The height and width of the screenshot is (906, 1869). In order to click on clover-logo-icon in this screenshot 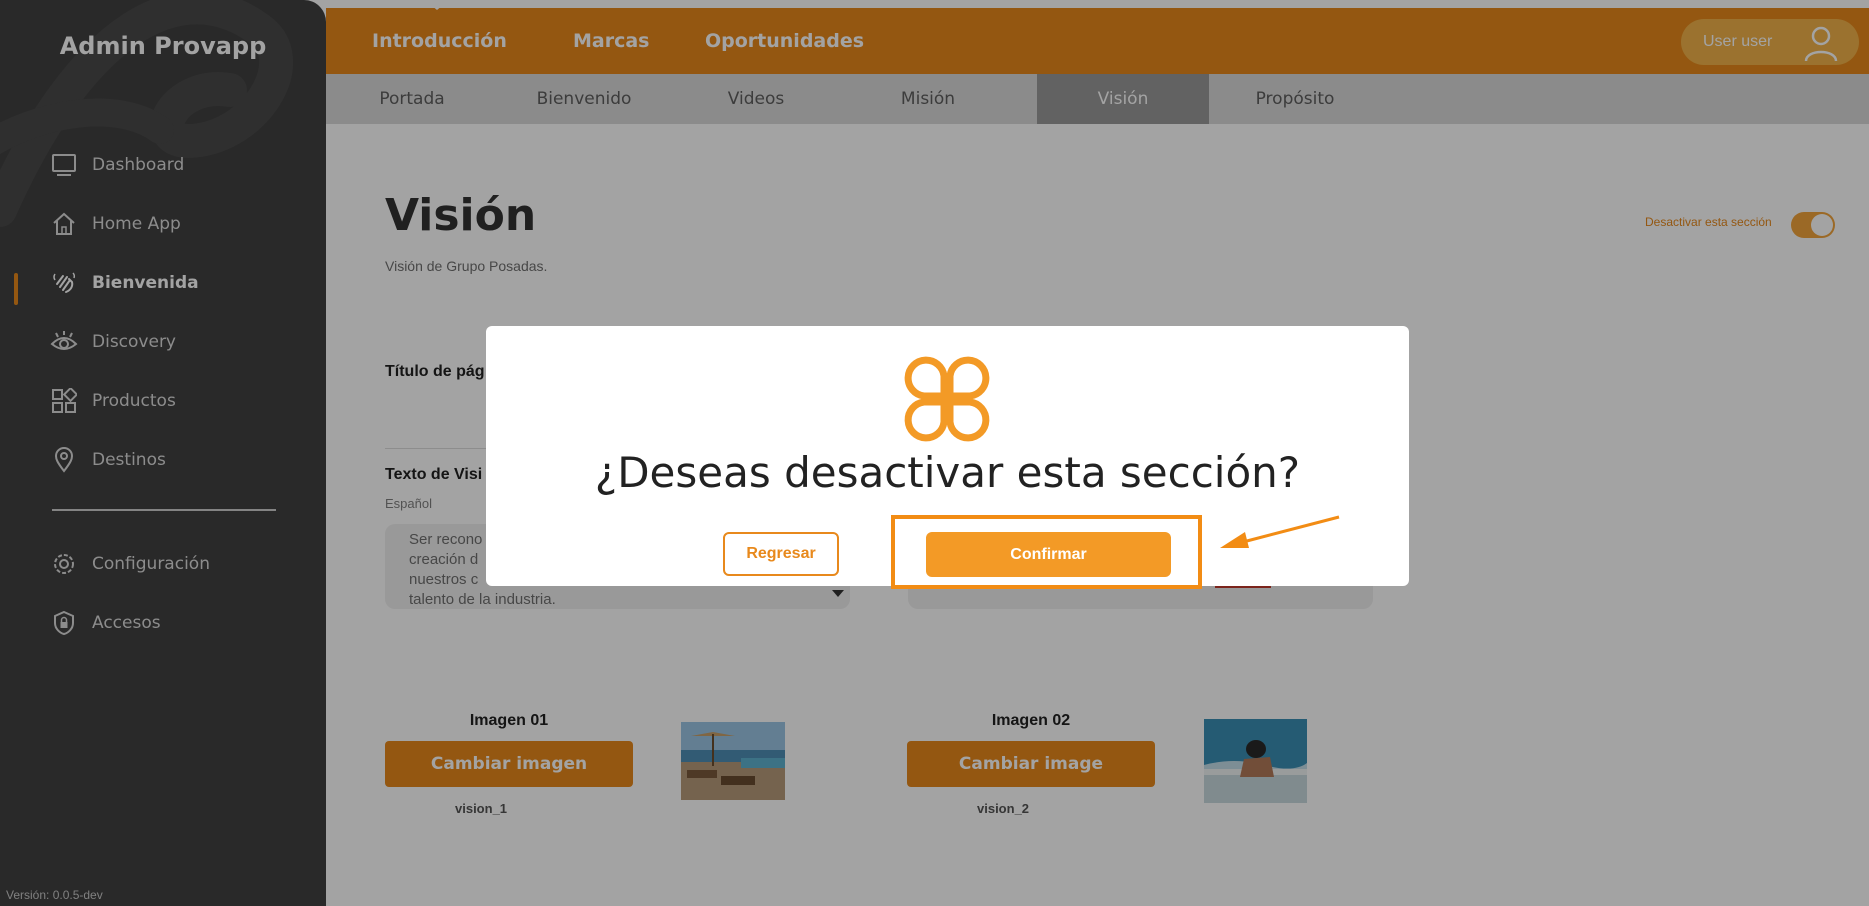, I will do `click(947, 401)`.